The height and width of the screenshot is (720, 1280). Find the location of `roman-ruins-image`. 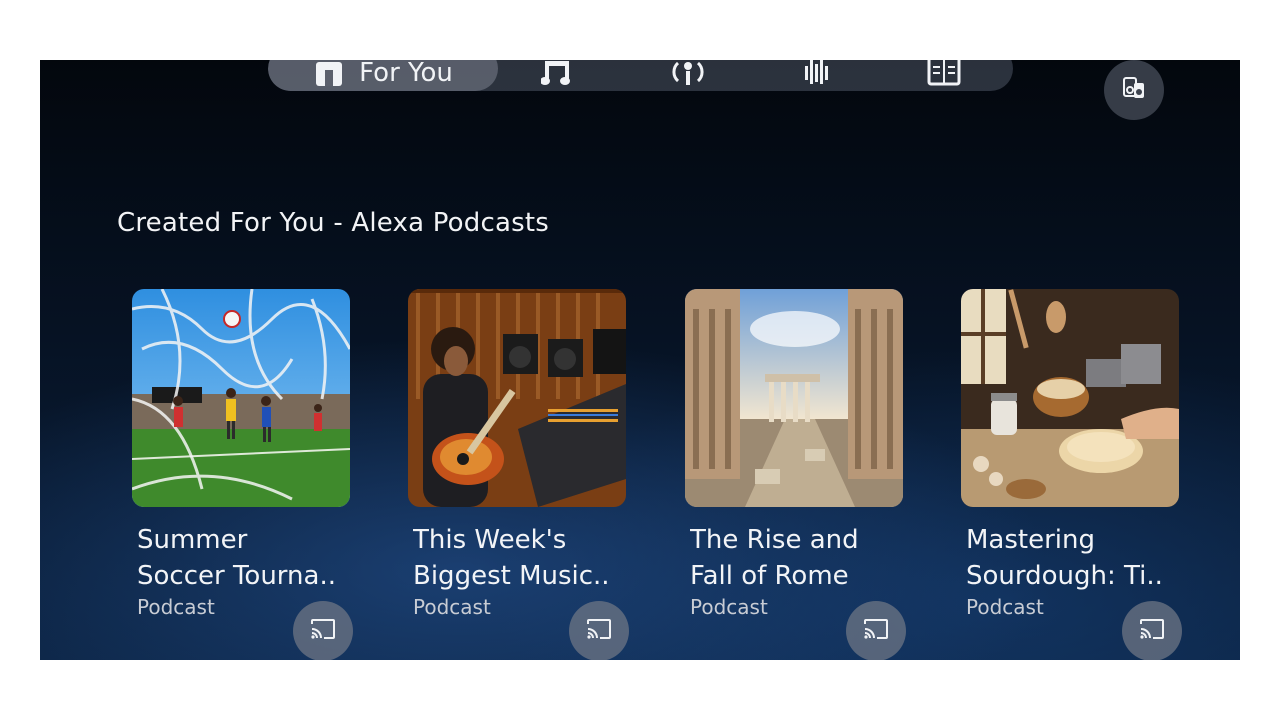

roman-ruins-image is located at coordinates (794, 398).